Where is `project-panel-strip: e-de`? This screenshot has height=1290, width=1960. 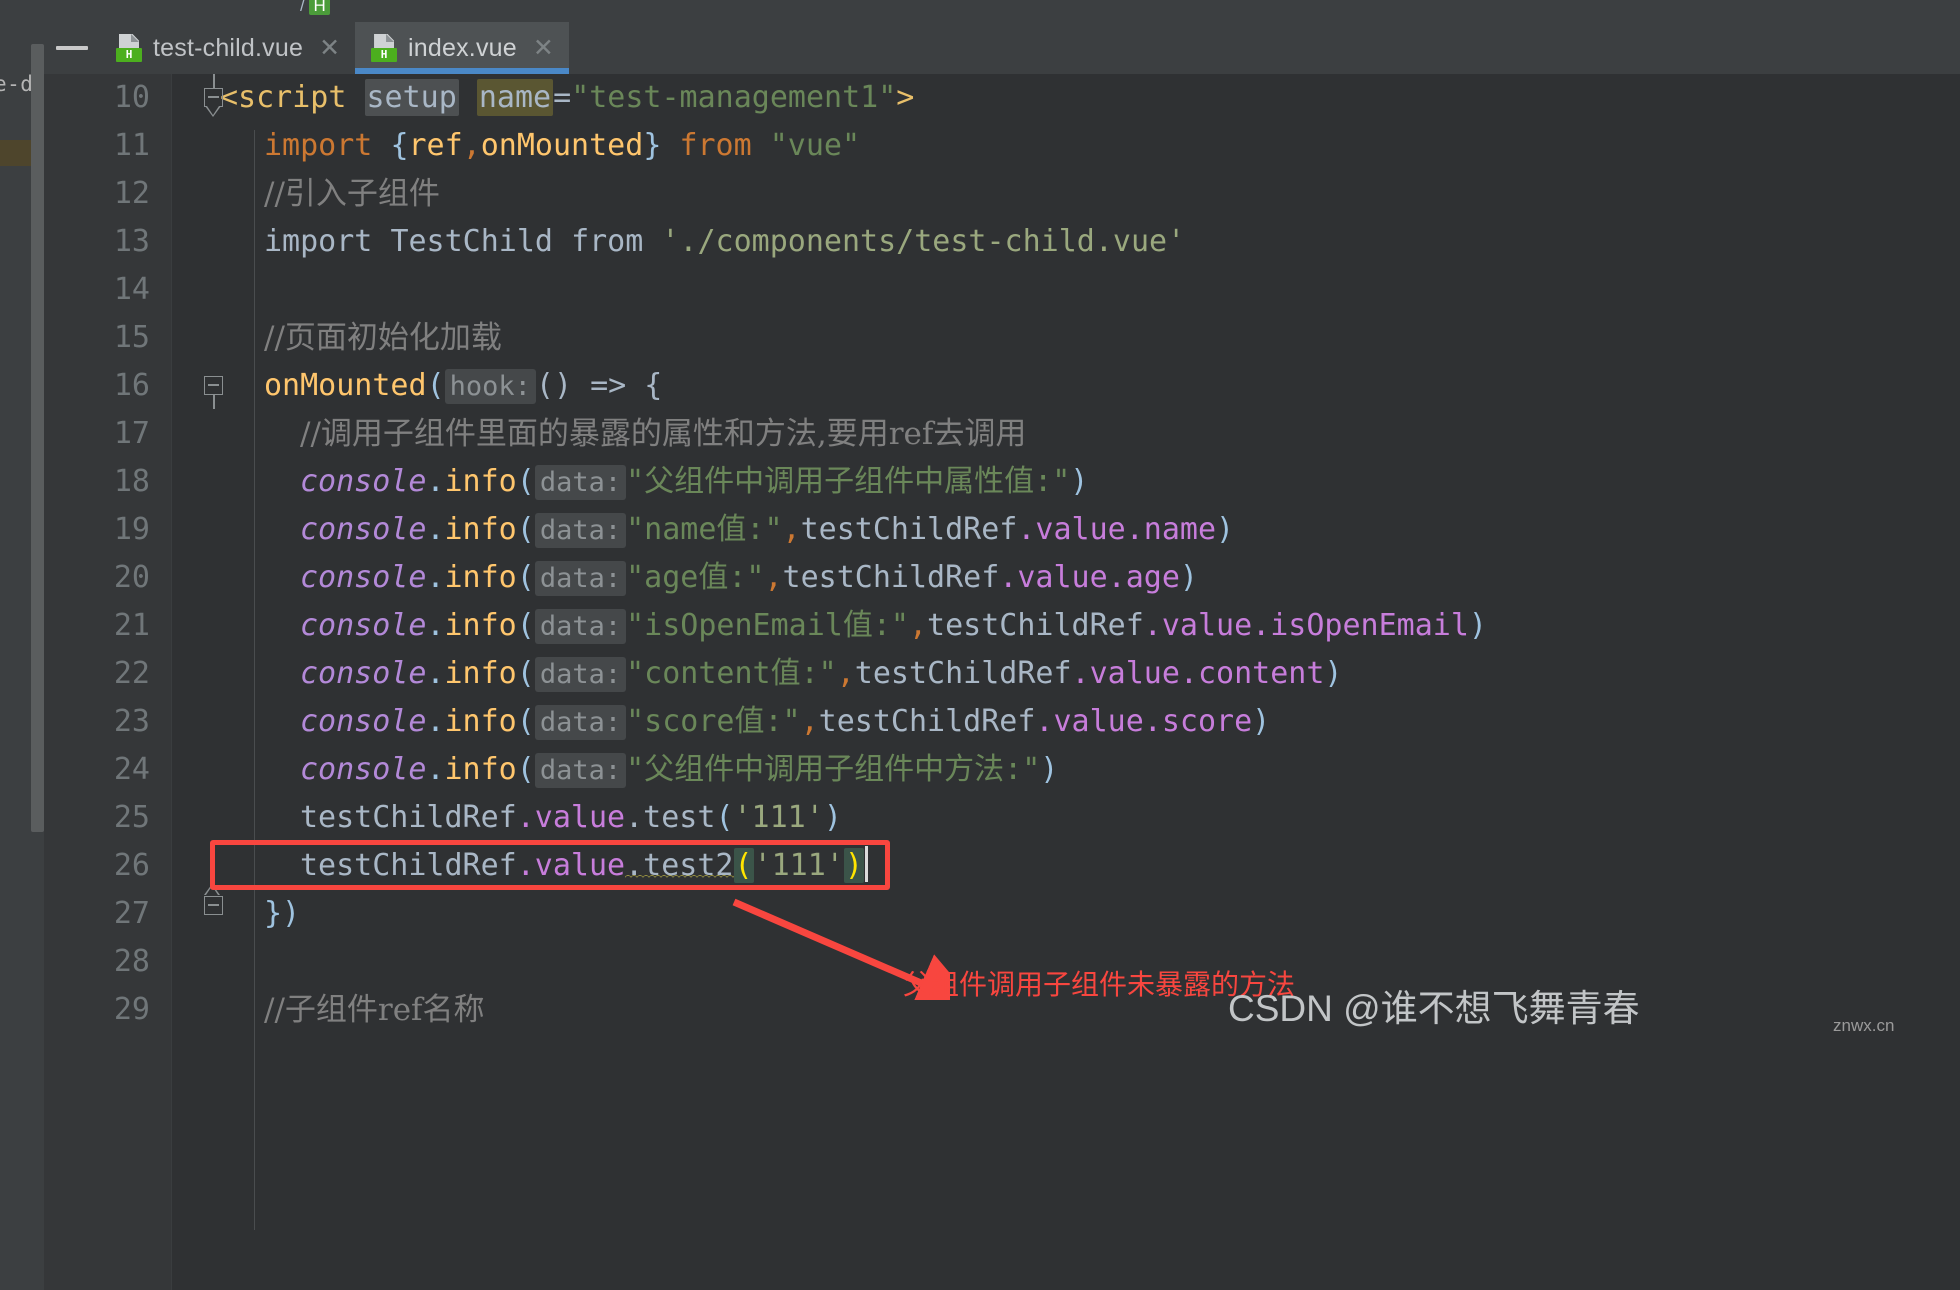 project-panel-strip: e-de is located at coordinates (23, 645).